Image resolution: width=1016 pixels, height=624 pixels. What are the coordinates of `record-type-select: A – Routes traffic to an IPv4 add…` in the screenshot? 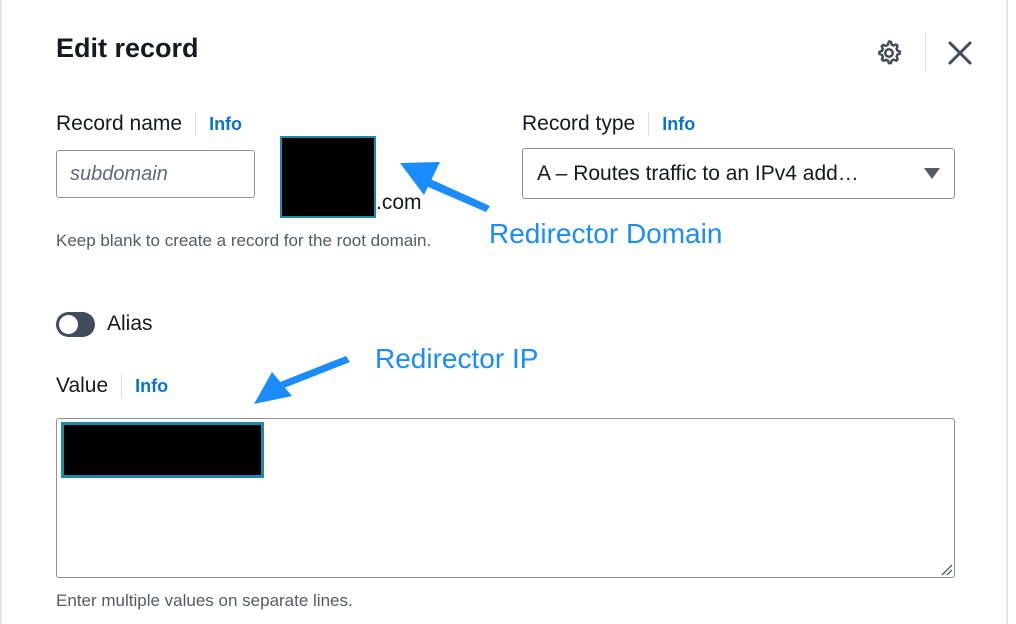 It's located at (738, 173).